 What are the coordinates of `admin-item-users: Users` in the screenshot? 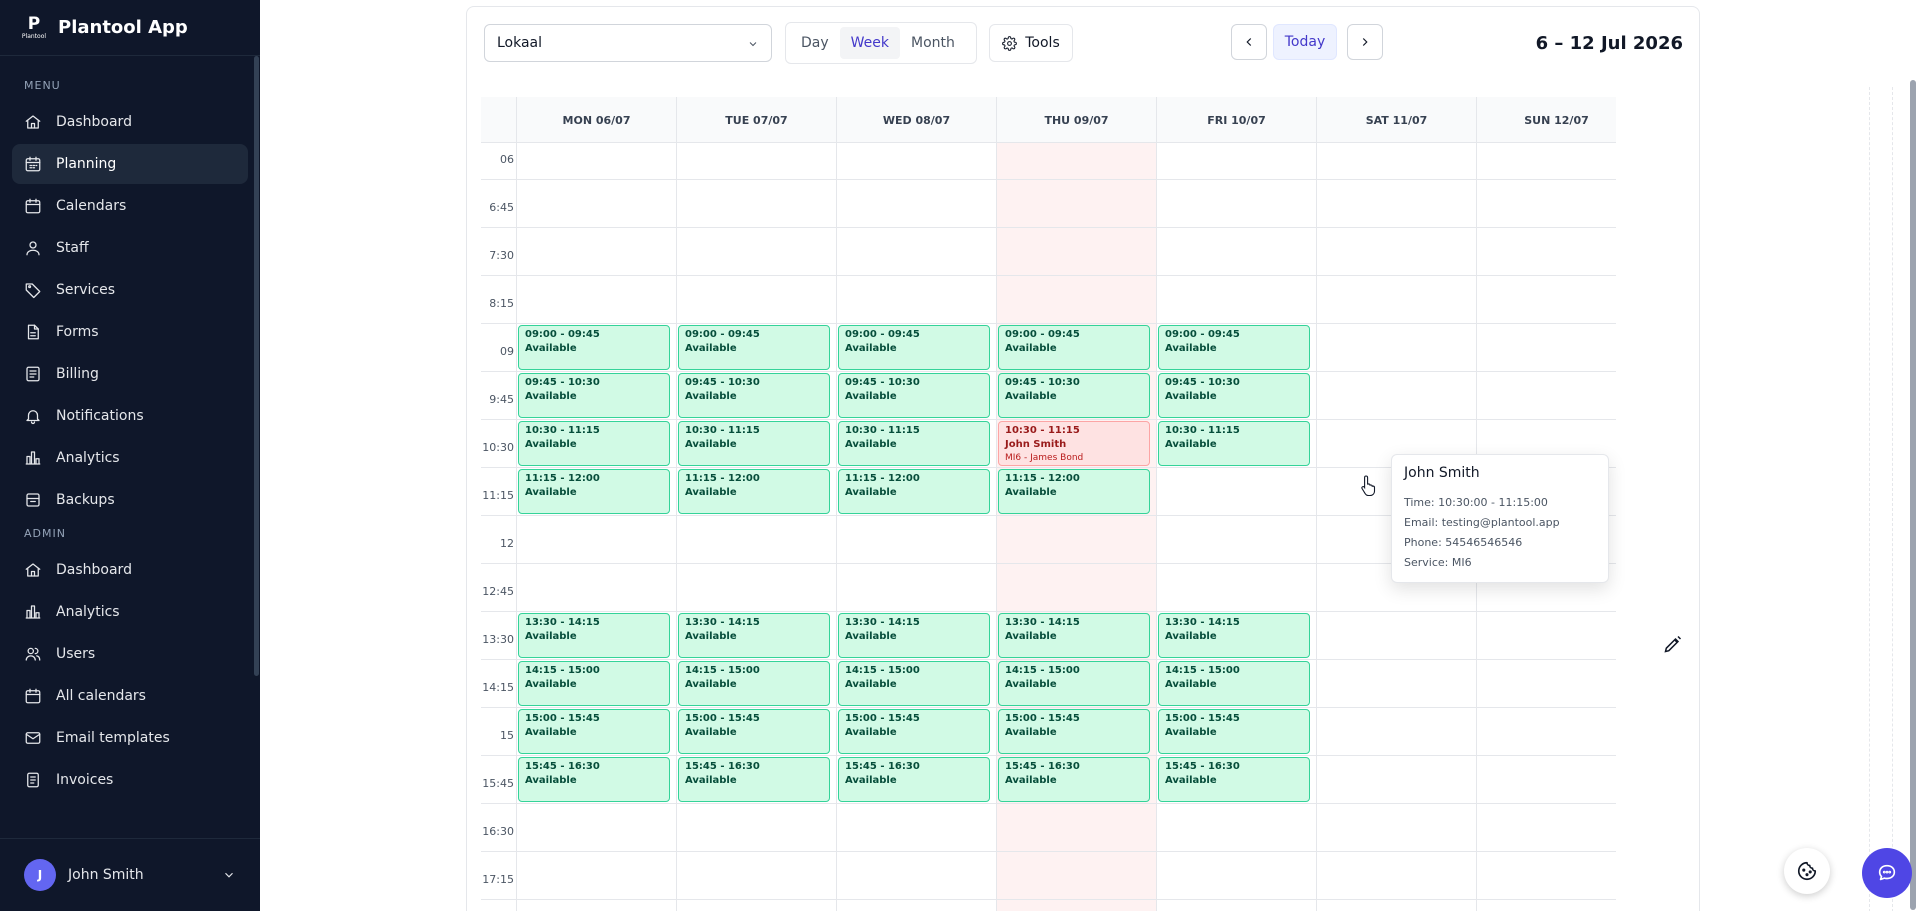 It's located at (130, 654).